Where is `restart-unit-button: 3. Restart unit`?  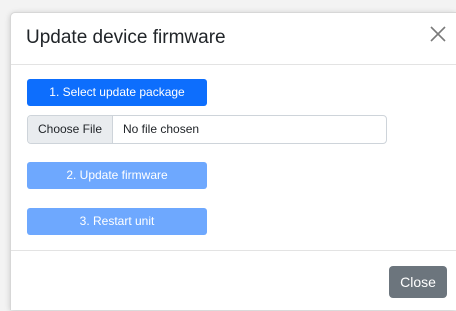 restart-unit-button: 3. Restart unit is located at coordinates (117, 221).